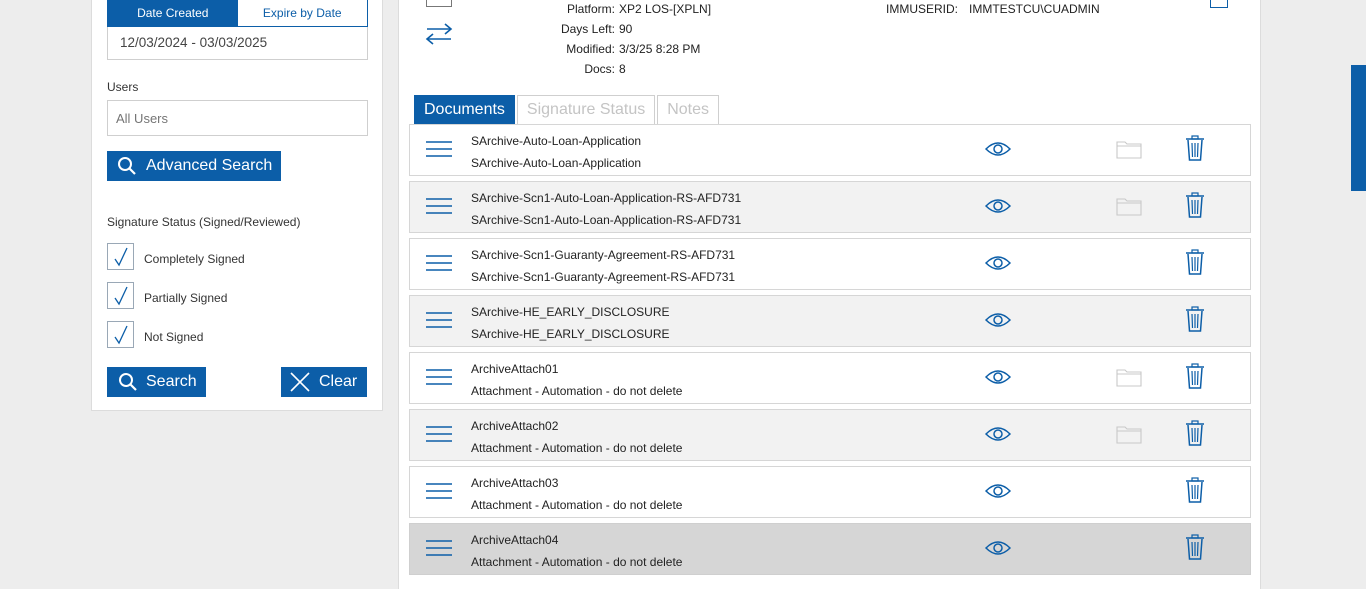 The image size is (1366, 589). What do you see at coordinates (570, 334) in the screenshot?
I see `document-description: SArchive-HE_EARLY_DISCLOSURE` at bounding box center [570, 334].